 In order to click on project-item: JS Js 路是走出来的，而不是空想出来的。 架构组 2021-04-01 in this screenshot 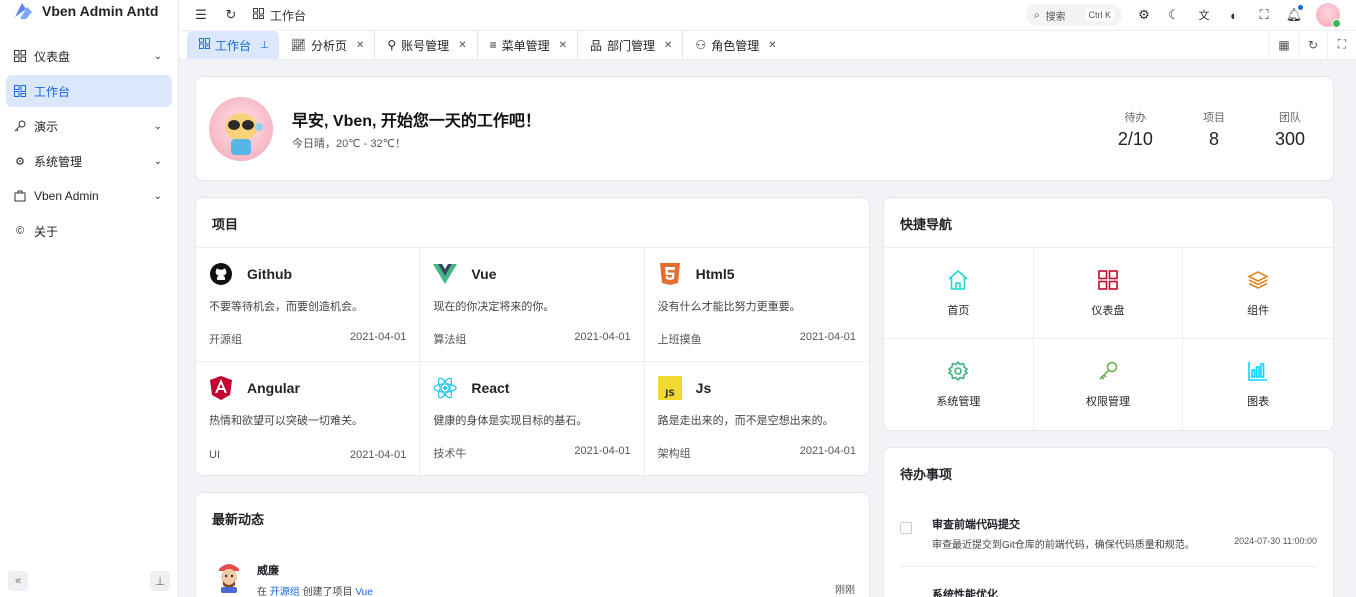, I will do `click(757, 419)`.